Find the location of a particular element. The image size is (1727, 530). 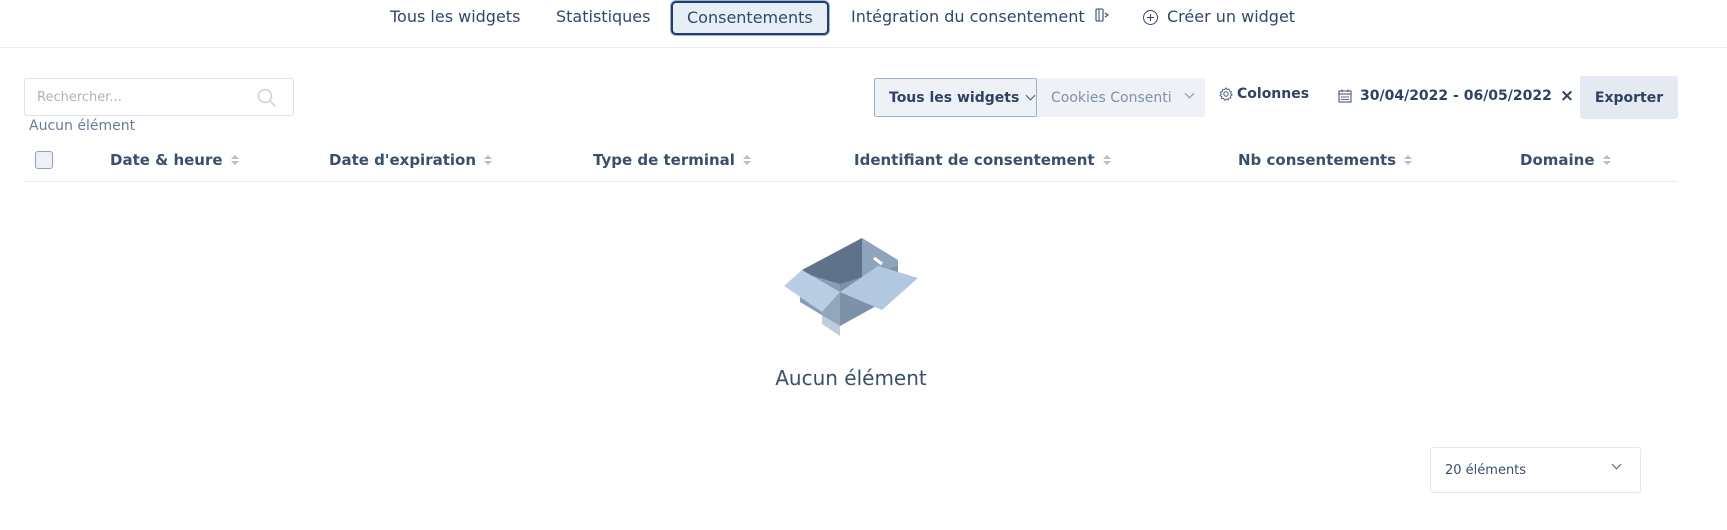

column-header-date: Date & heure is located at coordinates (174, 160).